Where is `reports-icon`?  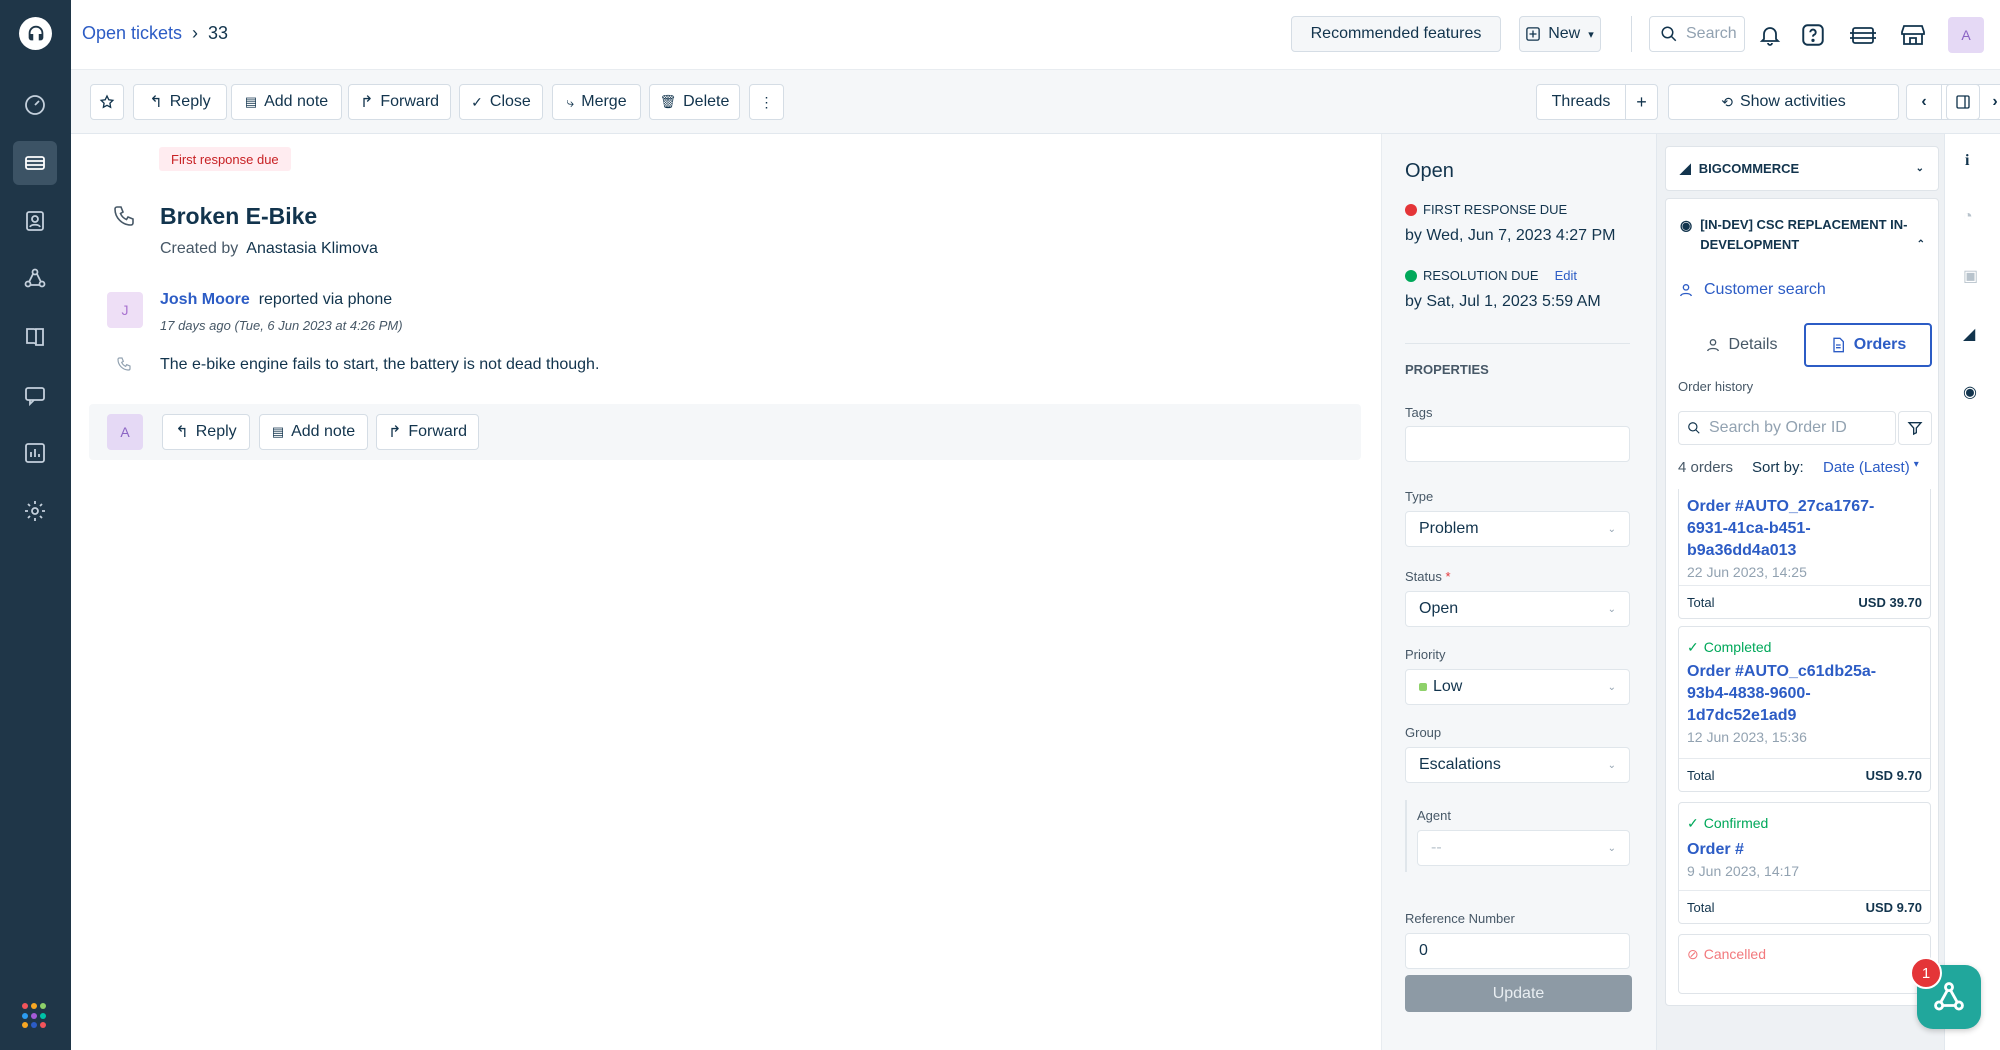
reports-icon is located at coordinates (35, 453).